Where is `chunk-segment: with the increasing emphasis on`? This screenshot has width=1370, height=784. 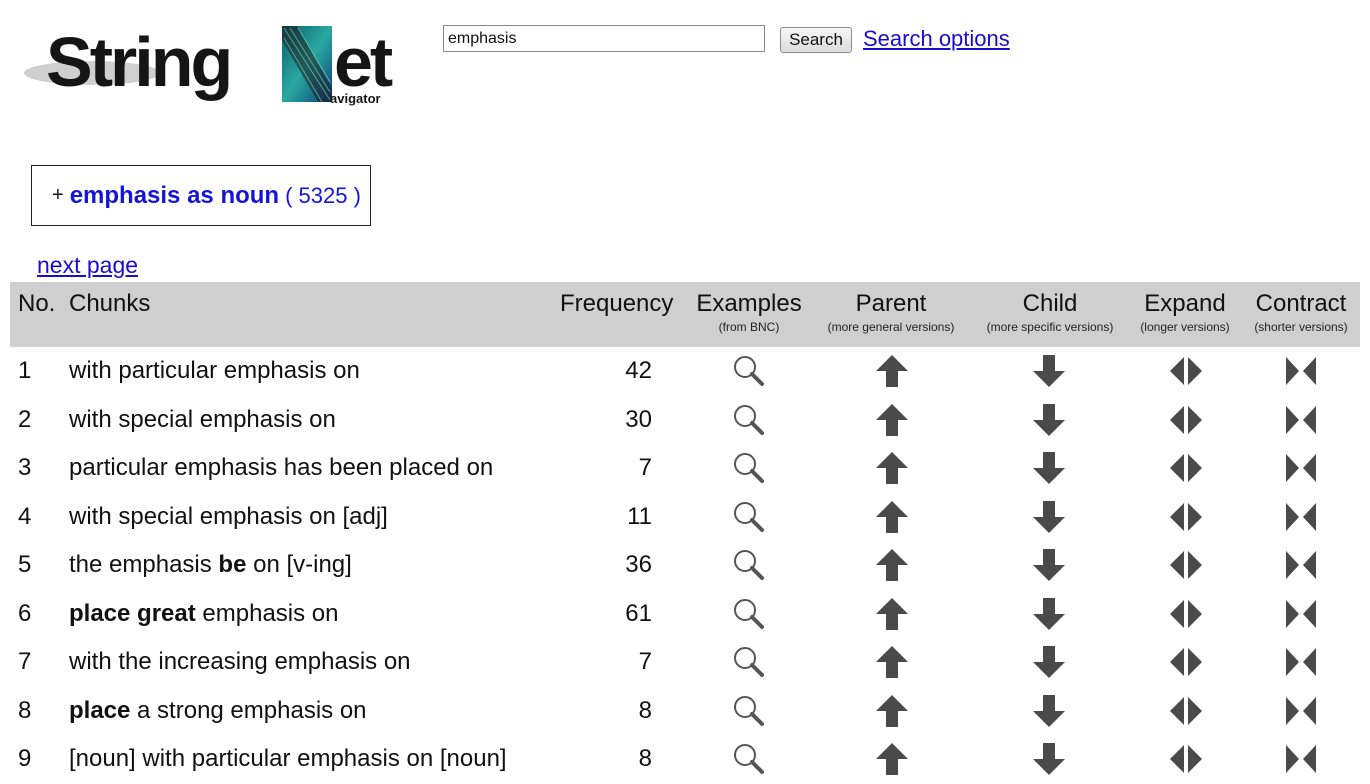
chunk-segment: with the increasing emphasis on is located at coordinates (240, 661).